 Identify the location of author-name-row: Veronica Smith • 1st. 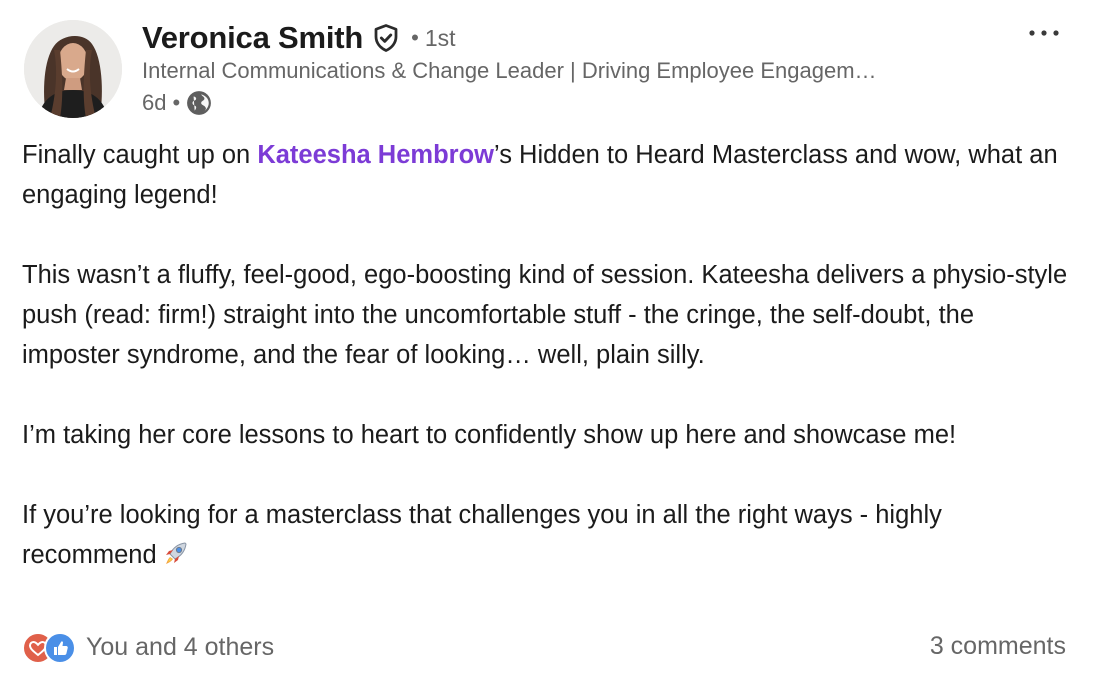
(299, 38).